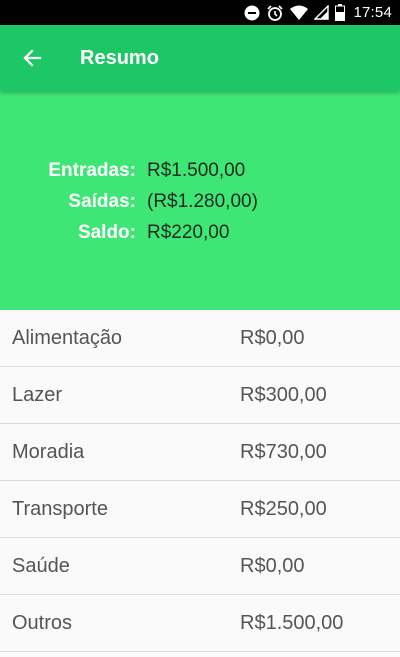 This screenshot has height=657, width=400. I want to click on category-value: R$300,00, so click(283, 394).